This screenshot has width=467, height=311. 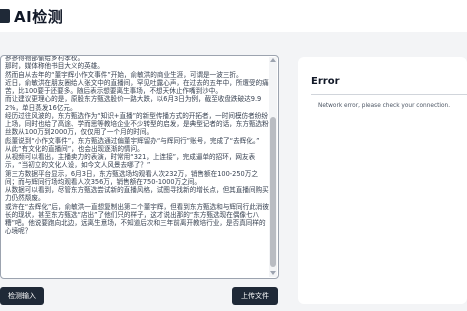 I want to click on scrollbar-thumb, so click(x=273, y=192).